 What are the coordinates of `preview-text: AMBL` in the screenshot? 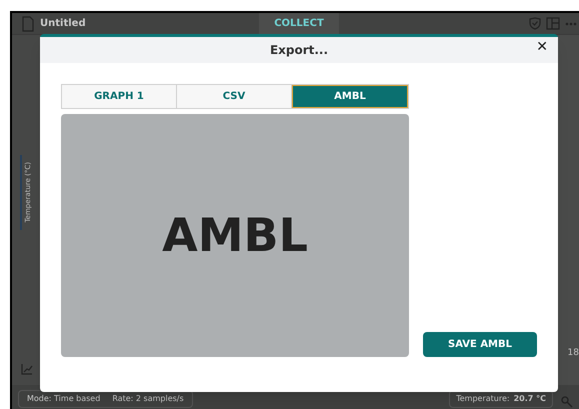 It's located at (235, 235).